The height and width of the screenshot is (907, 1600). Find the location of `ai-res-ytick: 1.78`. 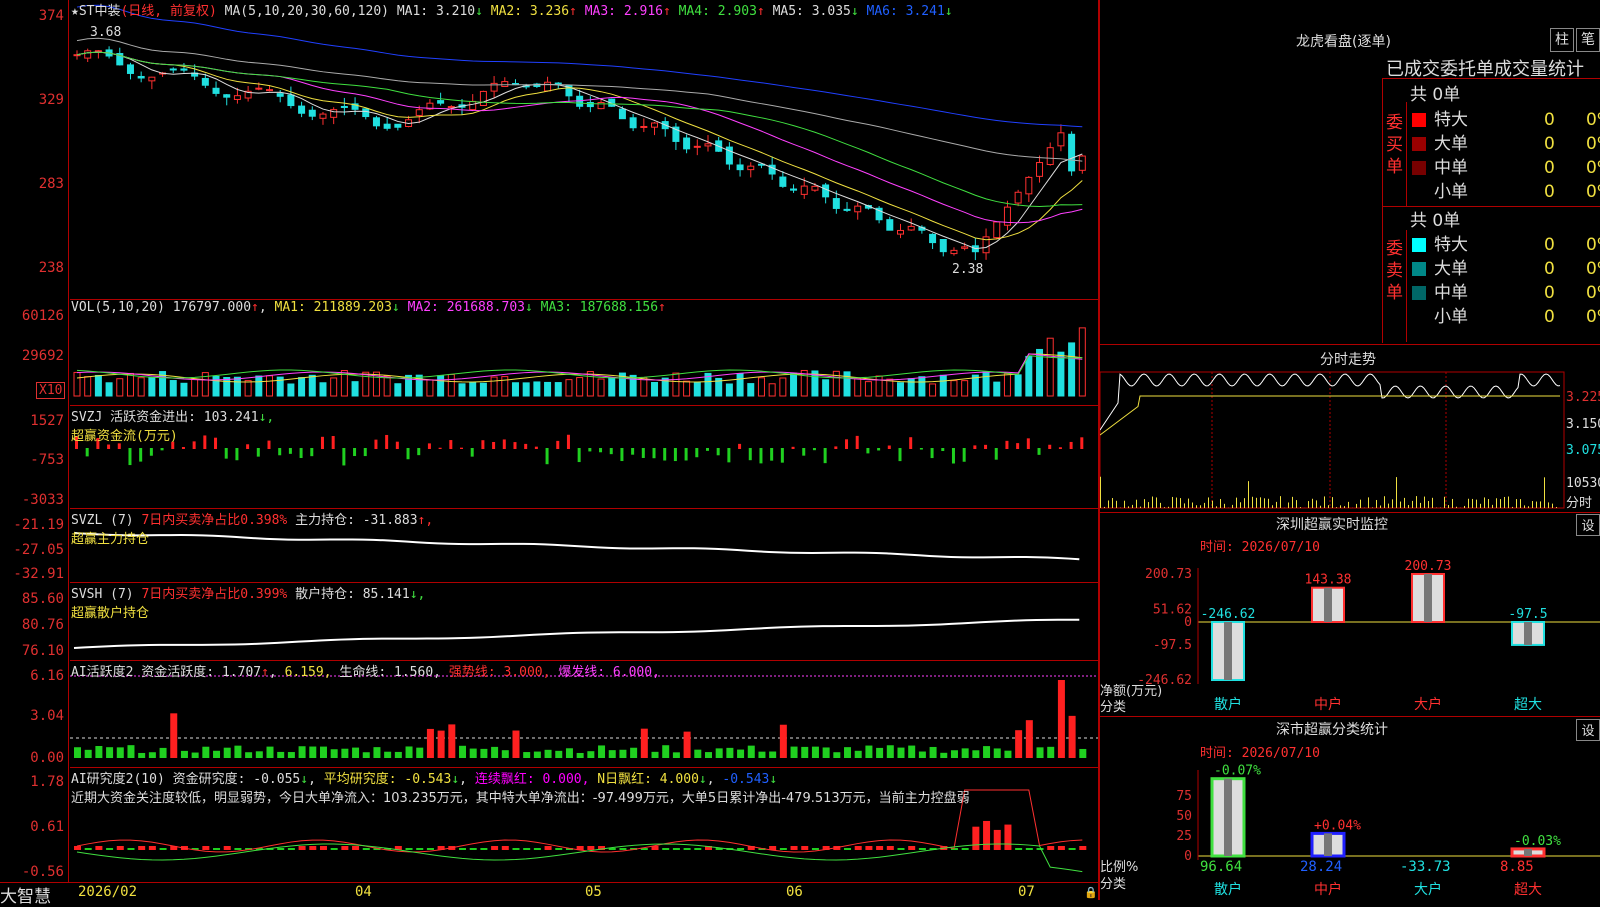

ai-res-ytick: 1.78 is located at coordinates (33, 782).